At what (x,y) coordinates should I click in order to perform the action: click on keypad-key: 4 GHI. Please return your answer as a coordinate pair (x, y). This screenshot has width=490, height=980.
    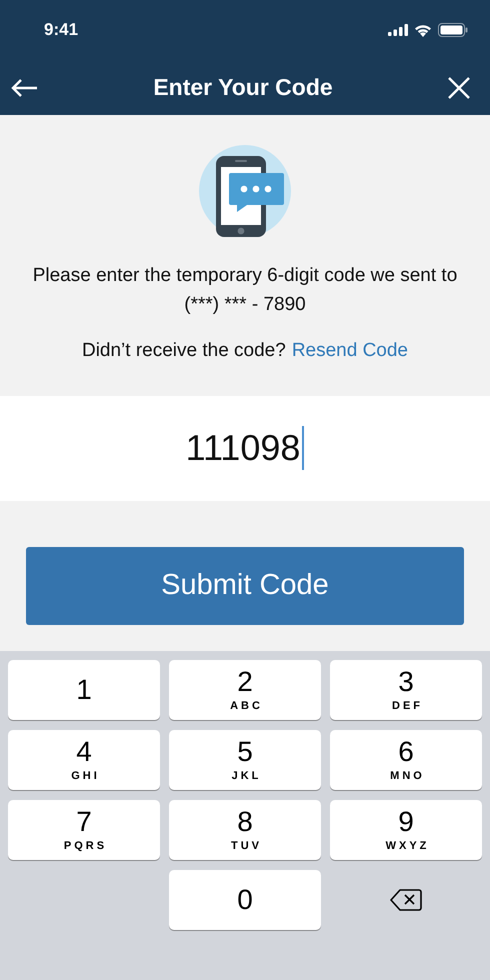
    Looking at the image, I should click on (84, 760).